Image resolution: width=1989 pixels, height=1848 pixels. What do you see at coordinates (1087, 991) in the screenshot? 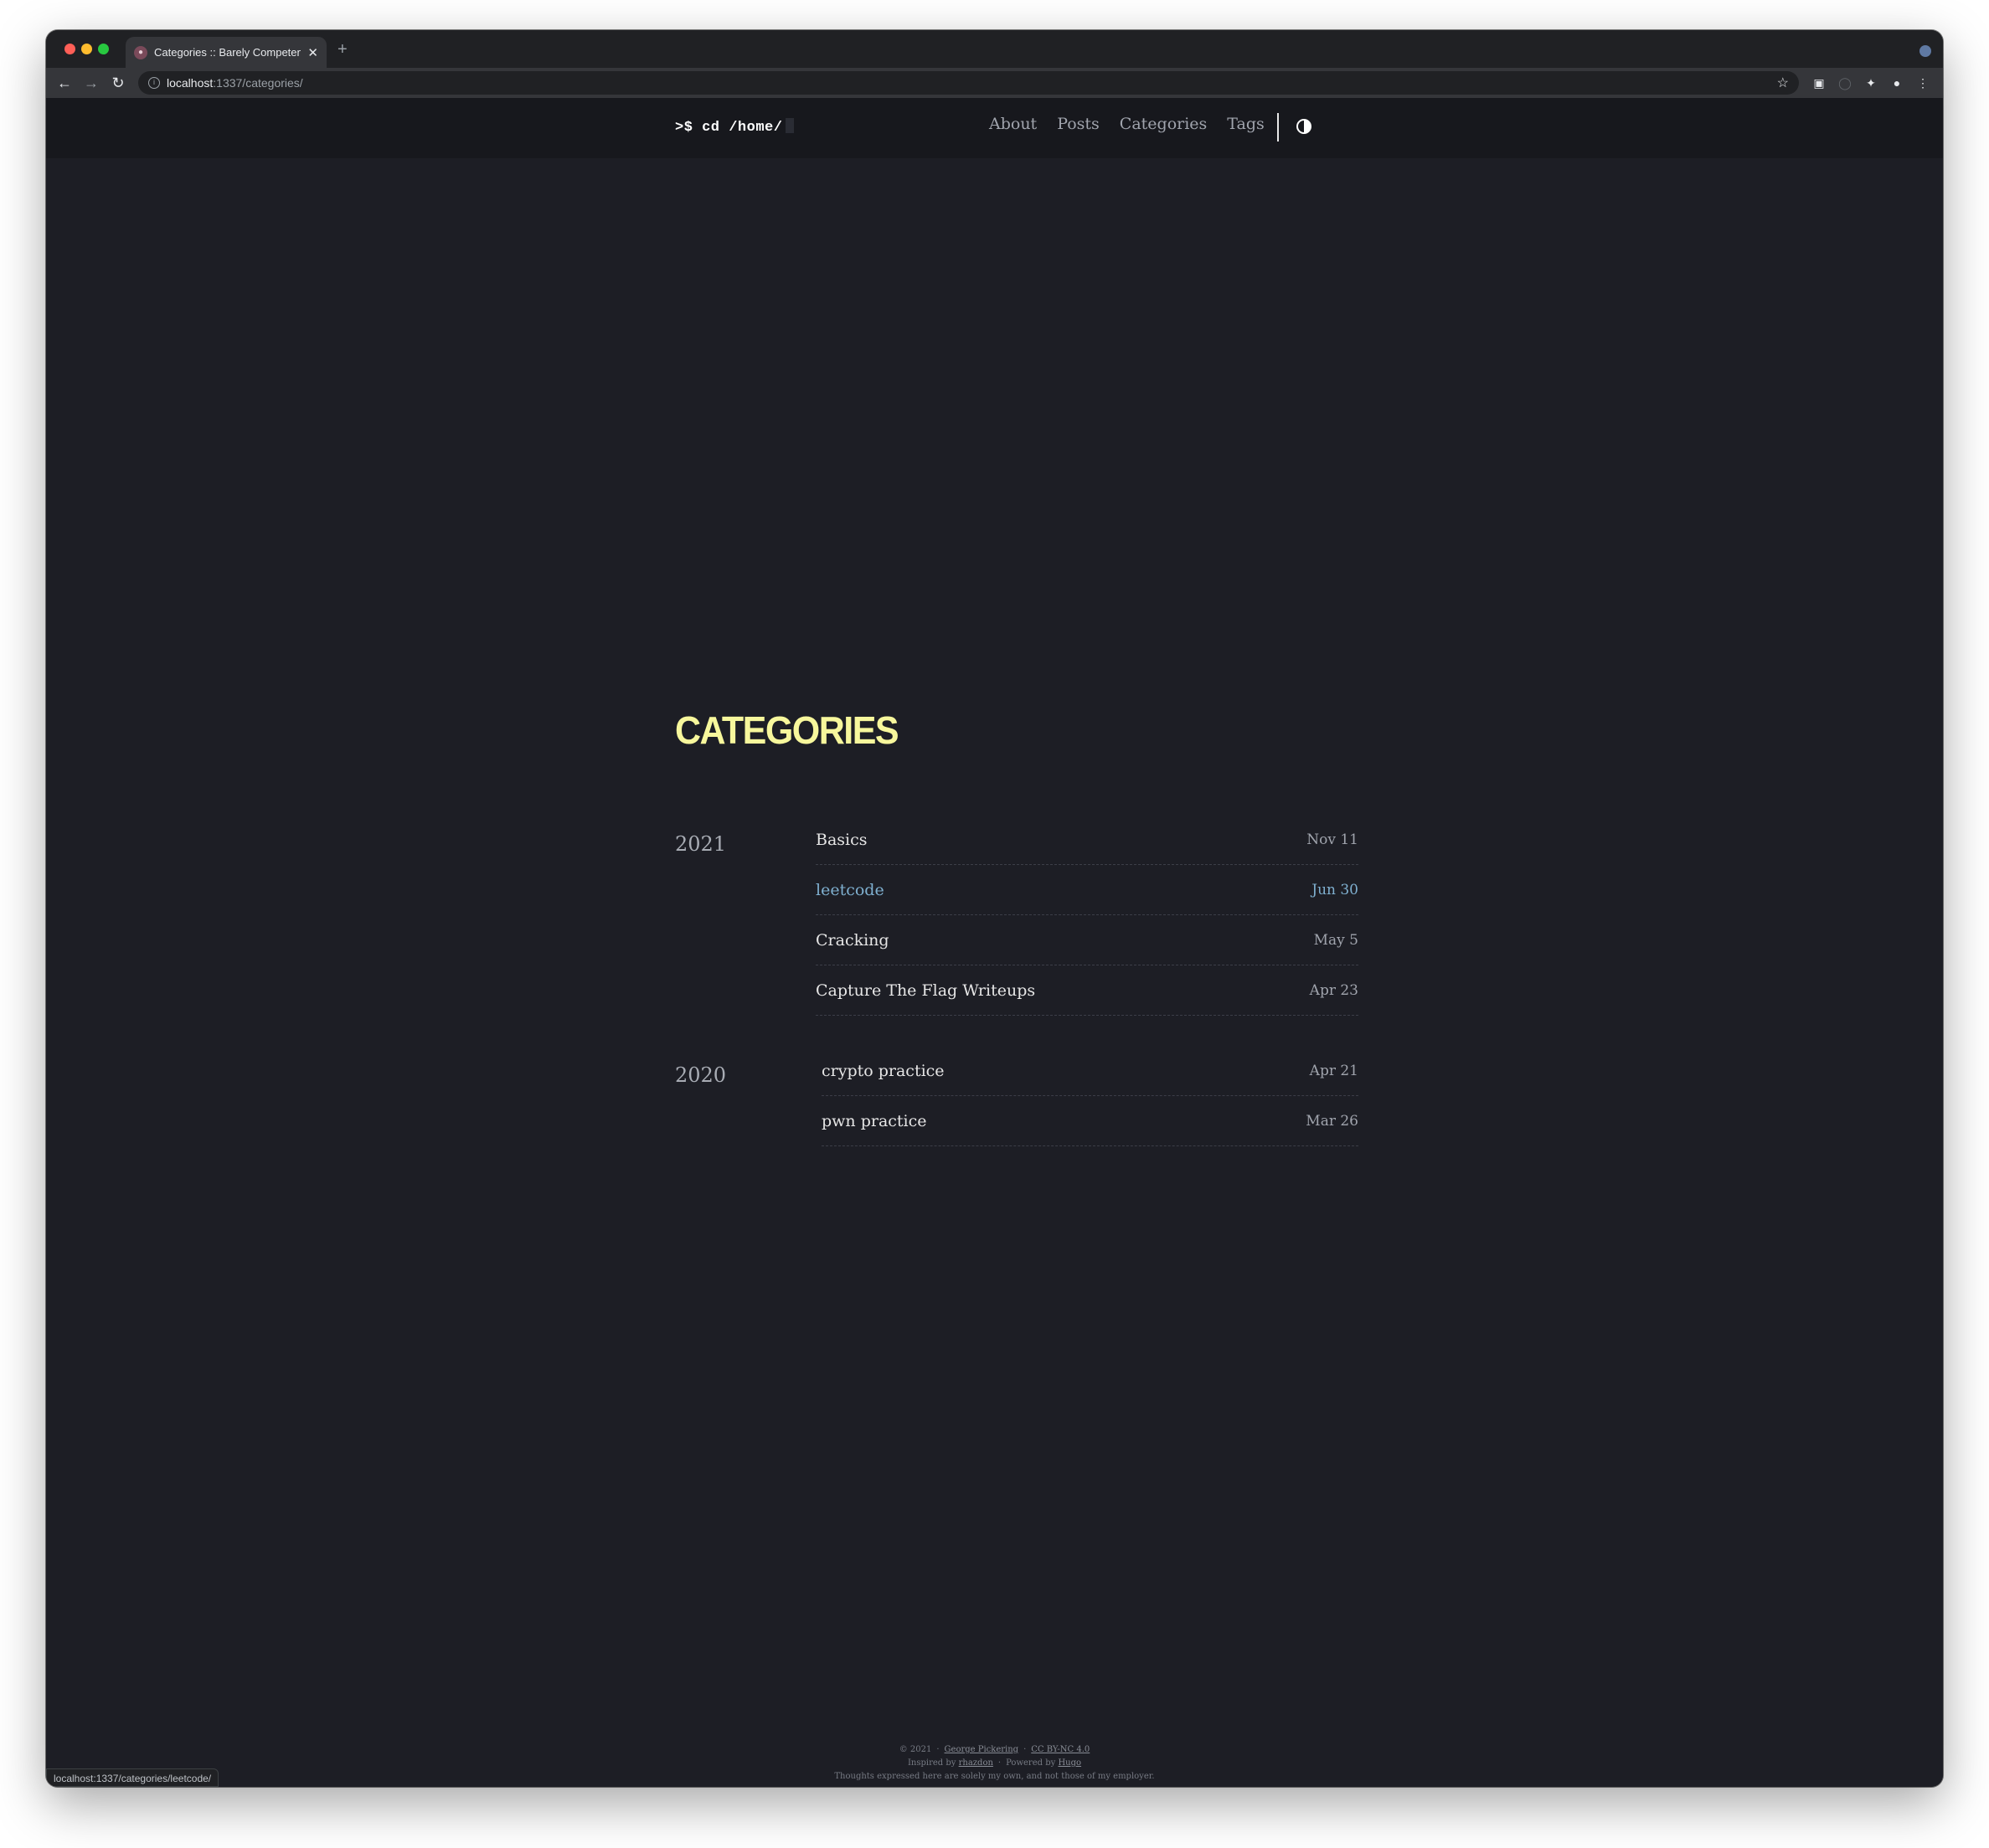
I see `list-item: Capture The Flag Writeups Apr 23` at bounding box center [1087, 991].